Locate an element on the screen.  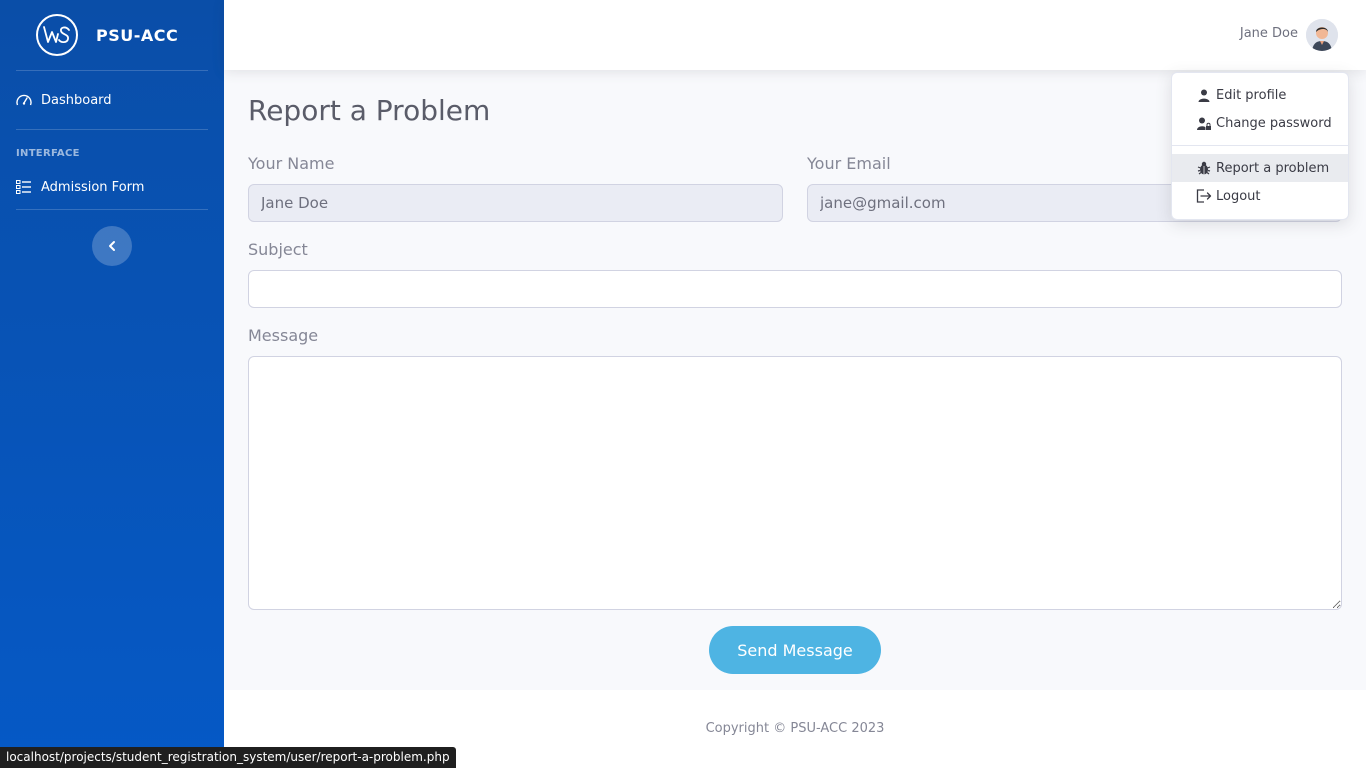
menu-divider is located at coordinates (1260, 145).